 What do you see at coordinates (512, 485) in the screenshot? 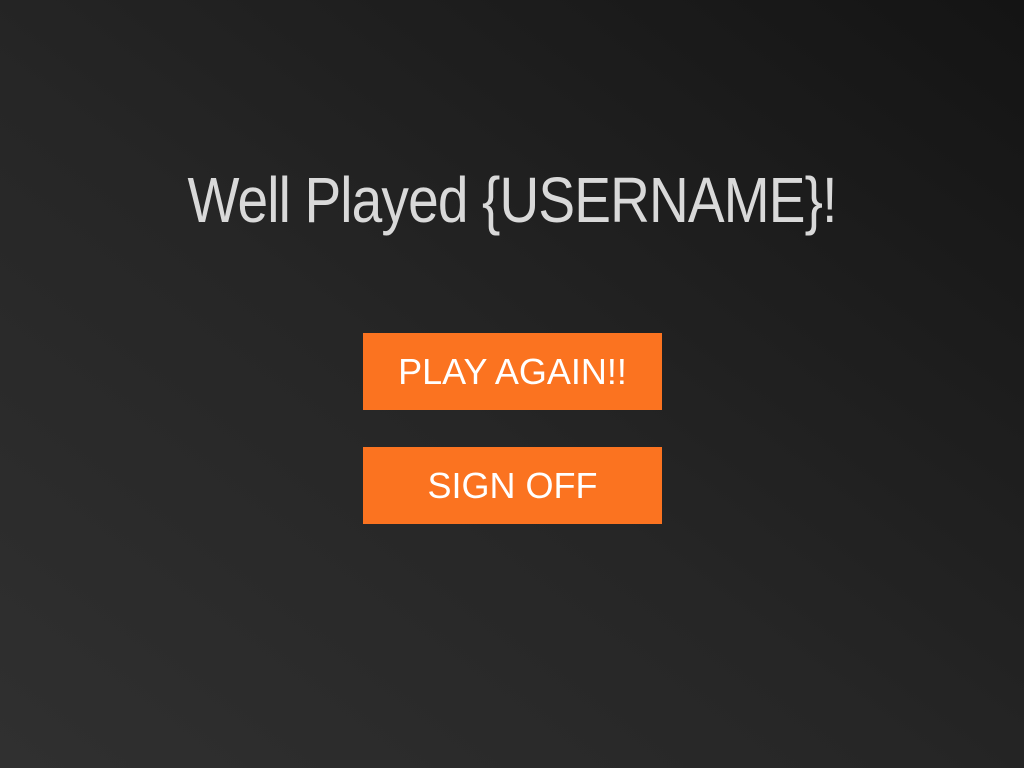
I see `sign-off-button: SIGN OFF` at bounding box center [512, 485].